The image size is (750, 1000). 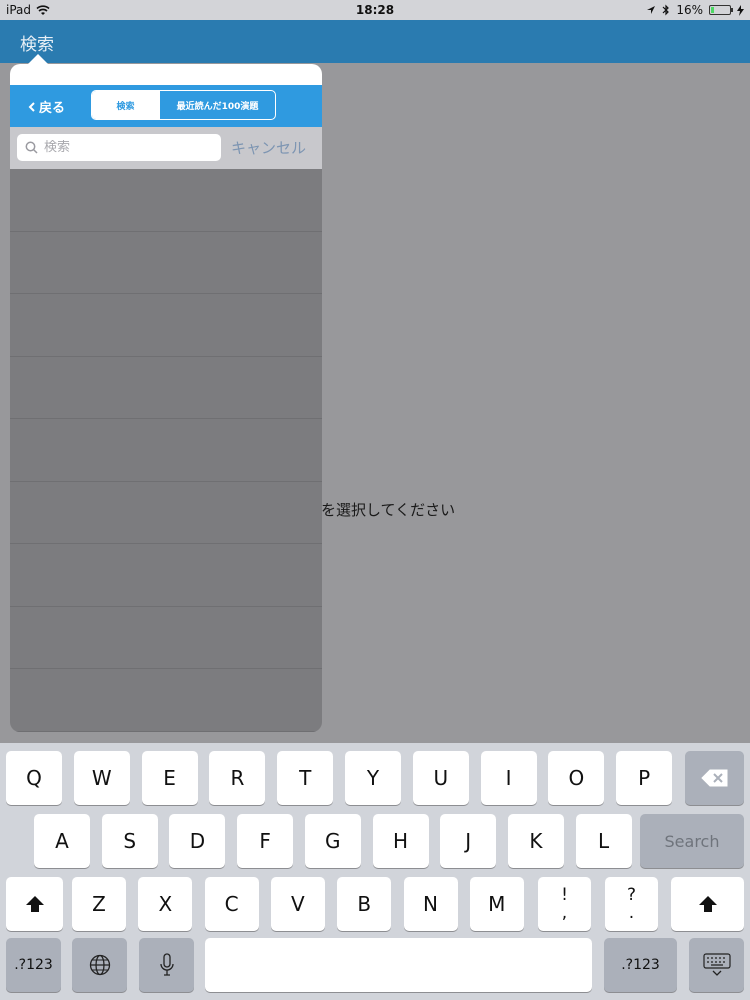 I want to click on punct-bottom: ,, so click(x=564, y=913).